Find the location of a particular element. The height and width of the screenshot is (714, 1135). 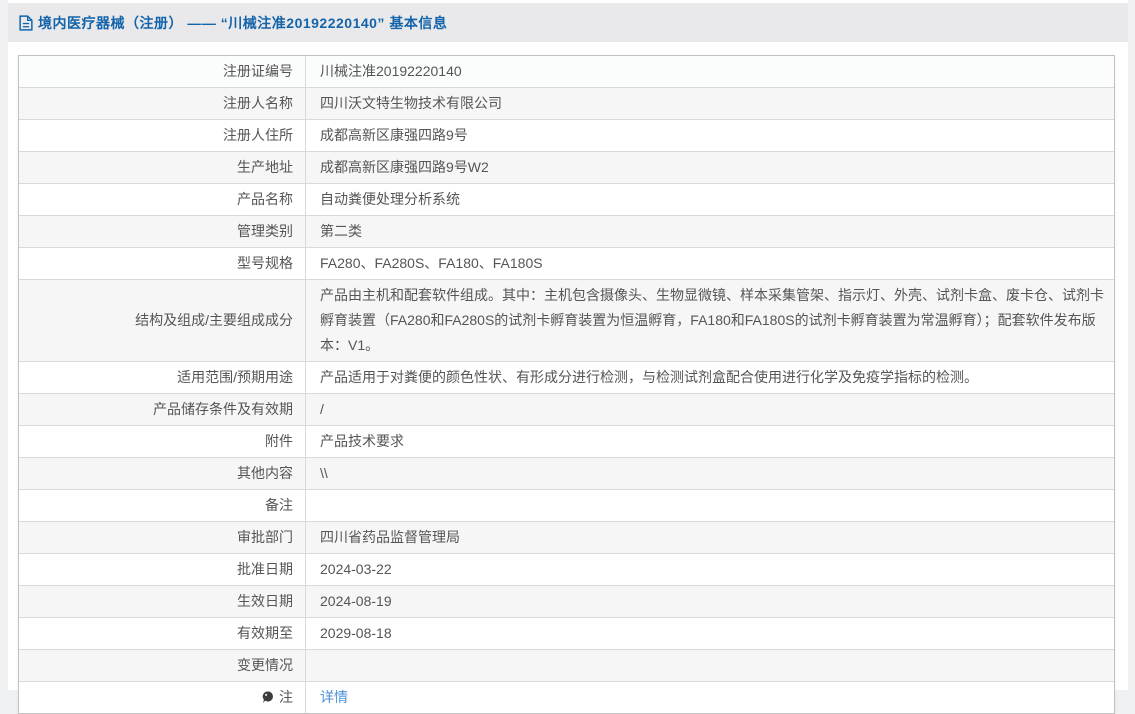

table-row: 生产地址 成都高新区康强四路9号W2 is located at coordinates (566, 168).